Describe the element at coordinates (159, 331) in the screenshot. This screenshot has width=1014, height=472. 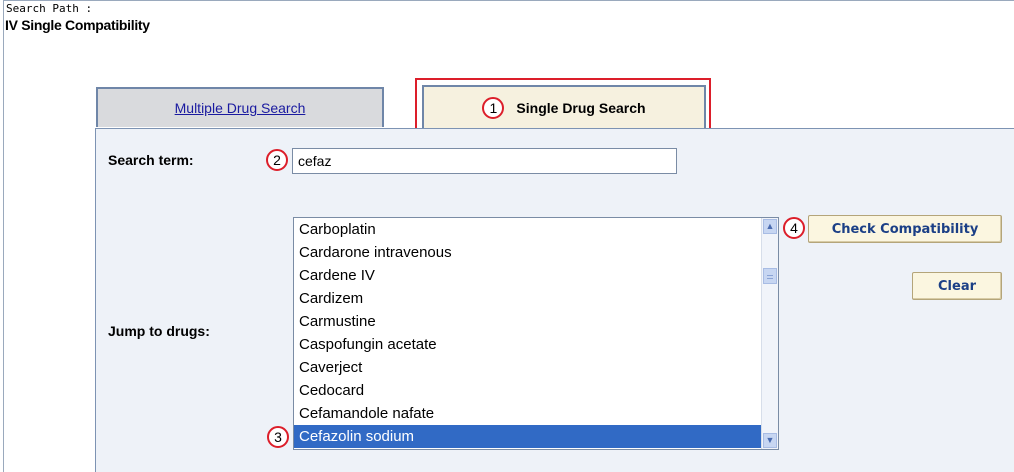
I see `jump-to-drugs-label: Jump to drugs:` at that location.